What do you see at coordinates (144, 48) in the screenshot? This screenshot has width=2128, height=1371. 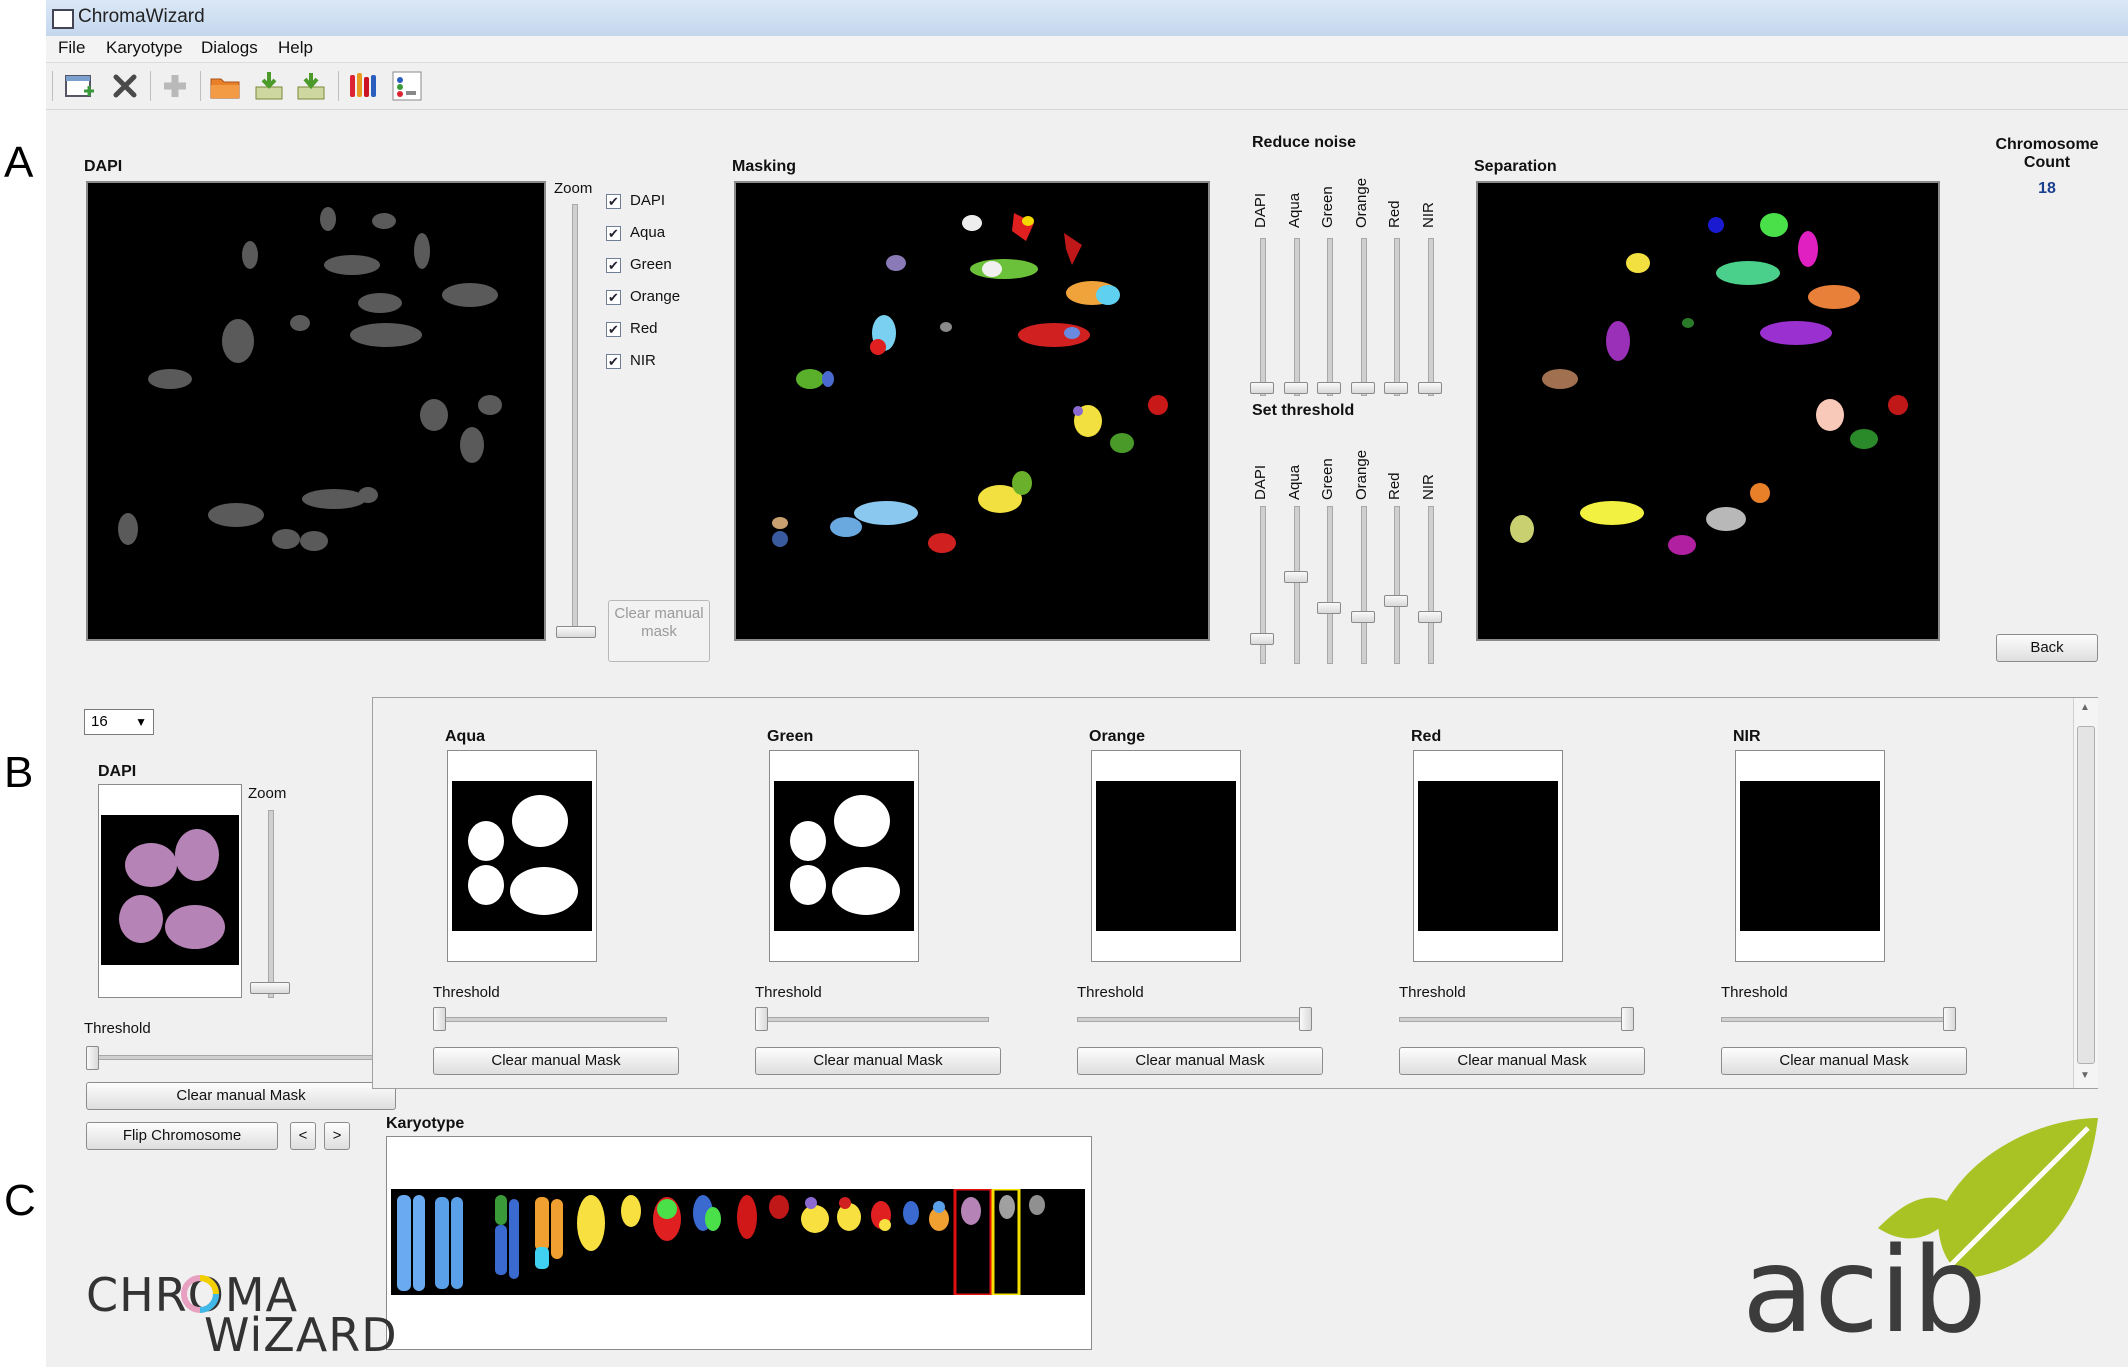 I see `menu-karyotype: Karyotype` at bounding box center [144, 48].